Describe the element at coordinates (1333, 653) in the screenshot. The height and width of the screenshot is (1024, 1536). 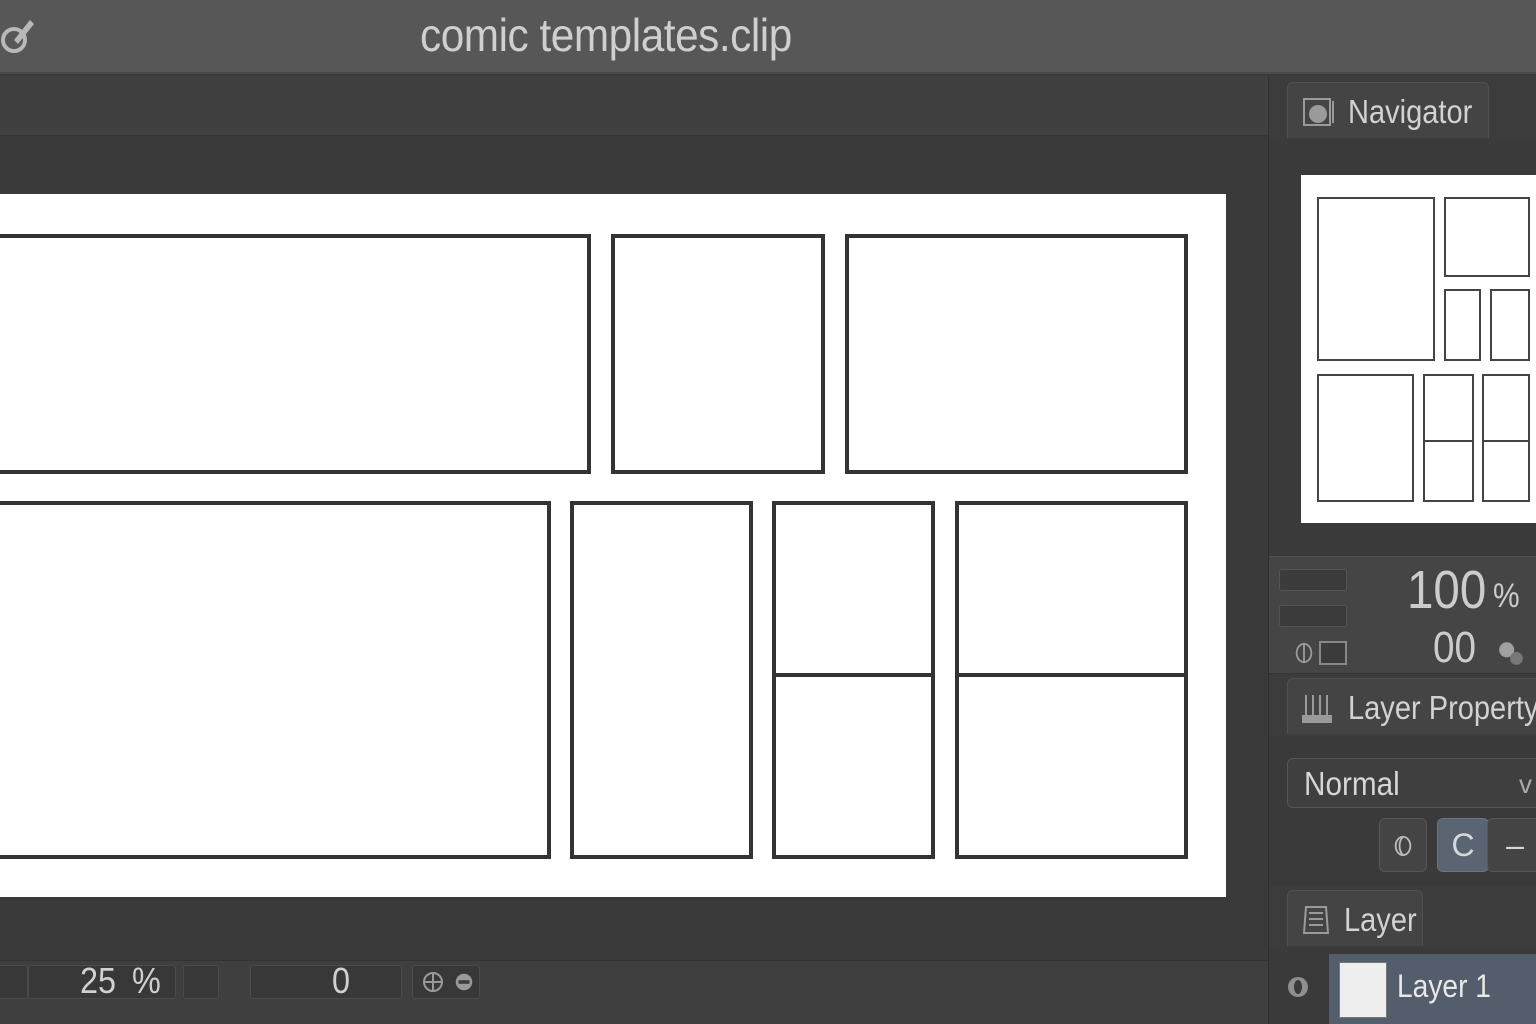
I see `fit-button` at that location.